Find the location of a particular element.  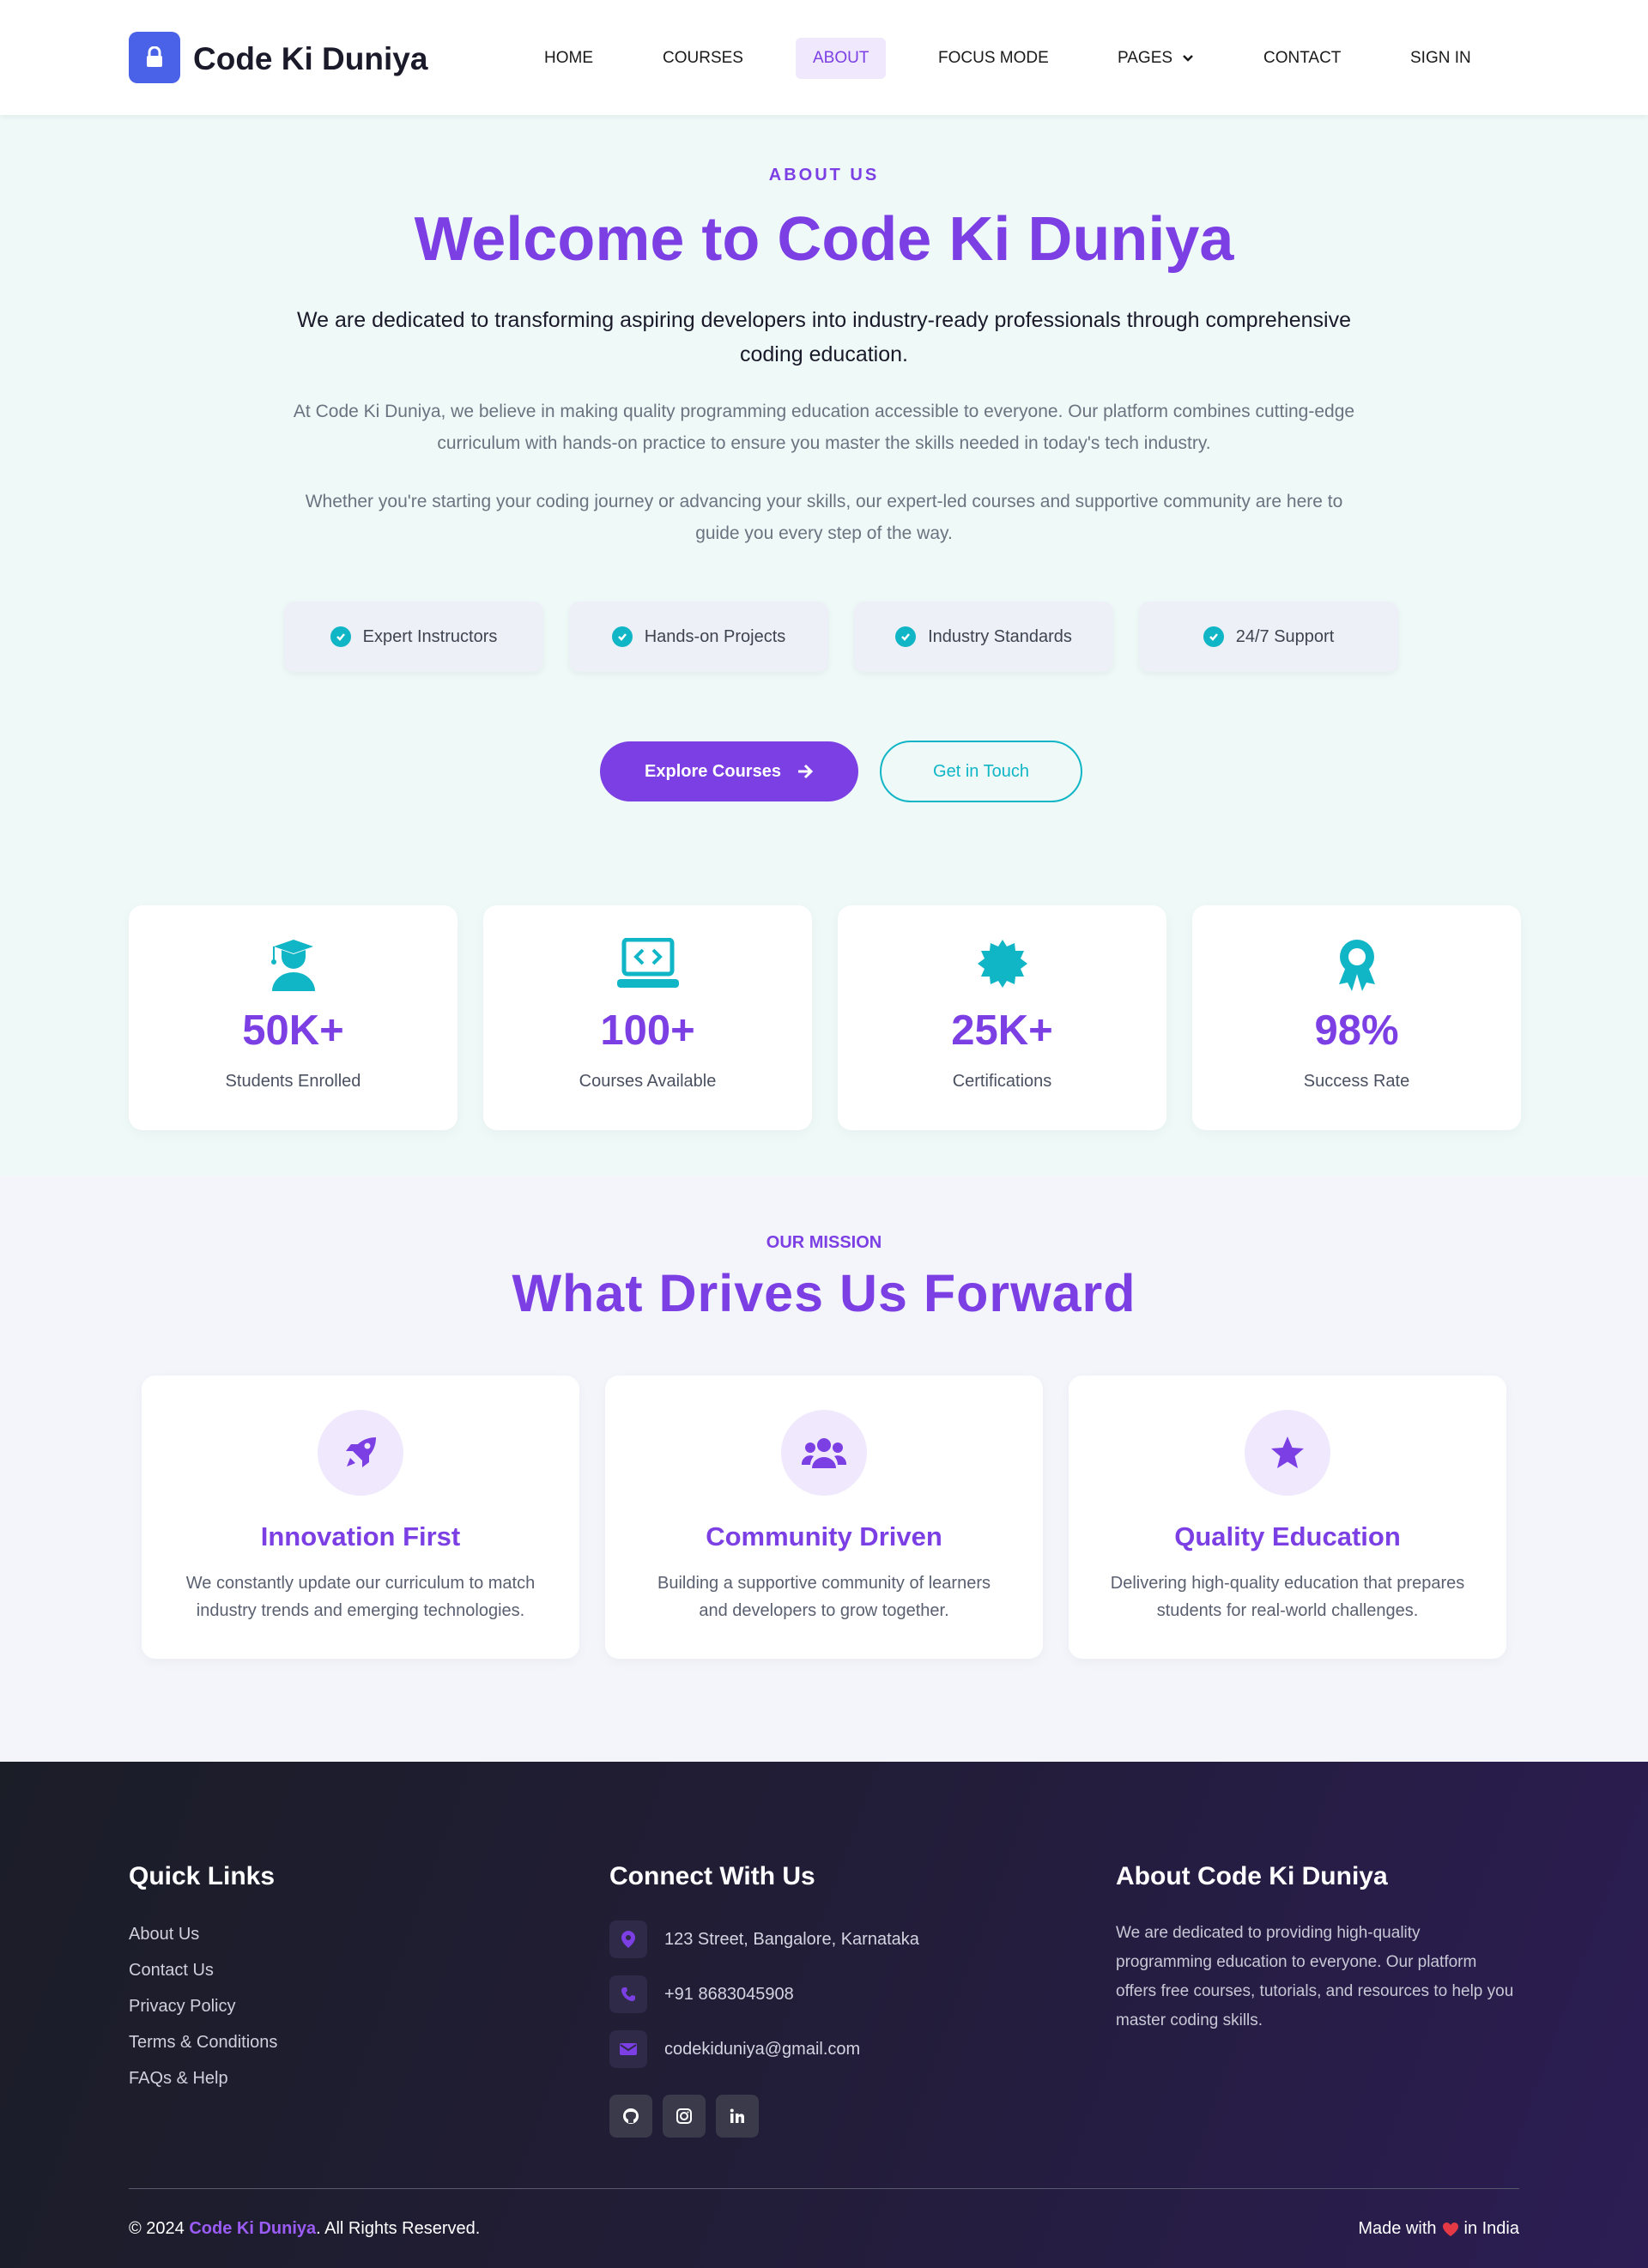

arrow-right-icon is located at coordinates (805, 771).